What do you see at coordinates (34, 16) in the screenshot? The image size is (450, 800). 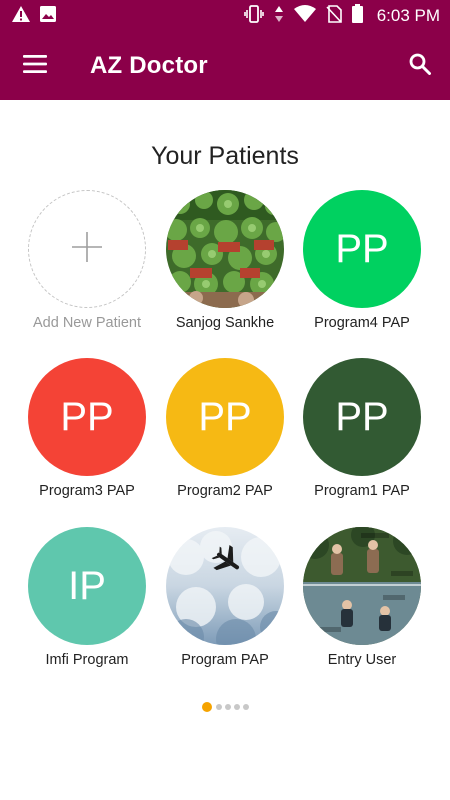 I see `status-left-icons` at bounding box center [34, 16].